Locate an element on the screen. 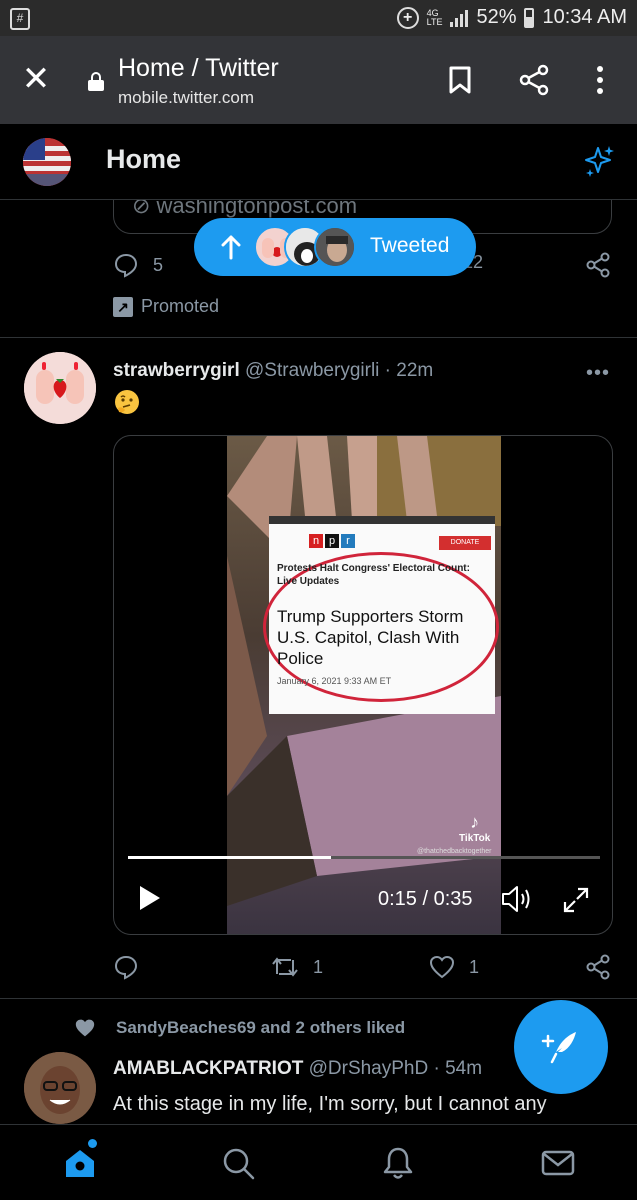  signal-icon is located at coordinates (459, 18).